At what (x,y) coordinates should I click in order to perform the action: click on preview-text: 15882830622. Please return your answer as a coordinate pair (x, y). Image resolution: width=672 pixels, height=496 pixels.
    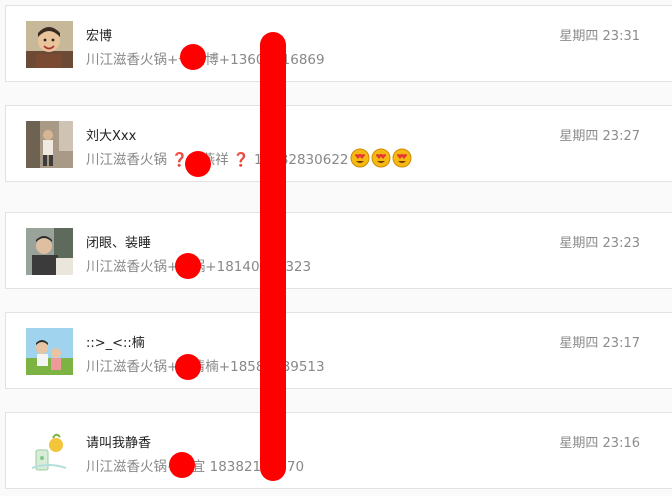
    Looking at the image, I should click on (301, 160).